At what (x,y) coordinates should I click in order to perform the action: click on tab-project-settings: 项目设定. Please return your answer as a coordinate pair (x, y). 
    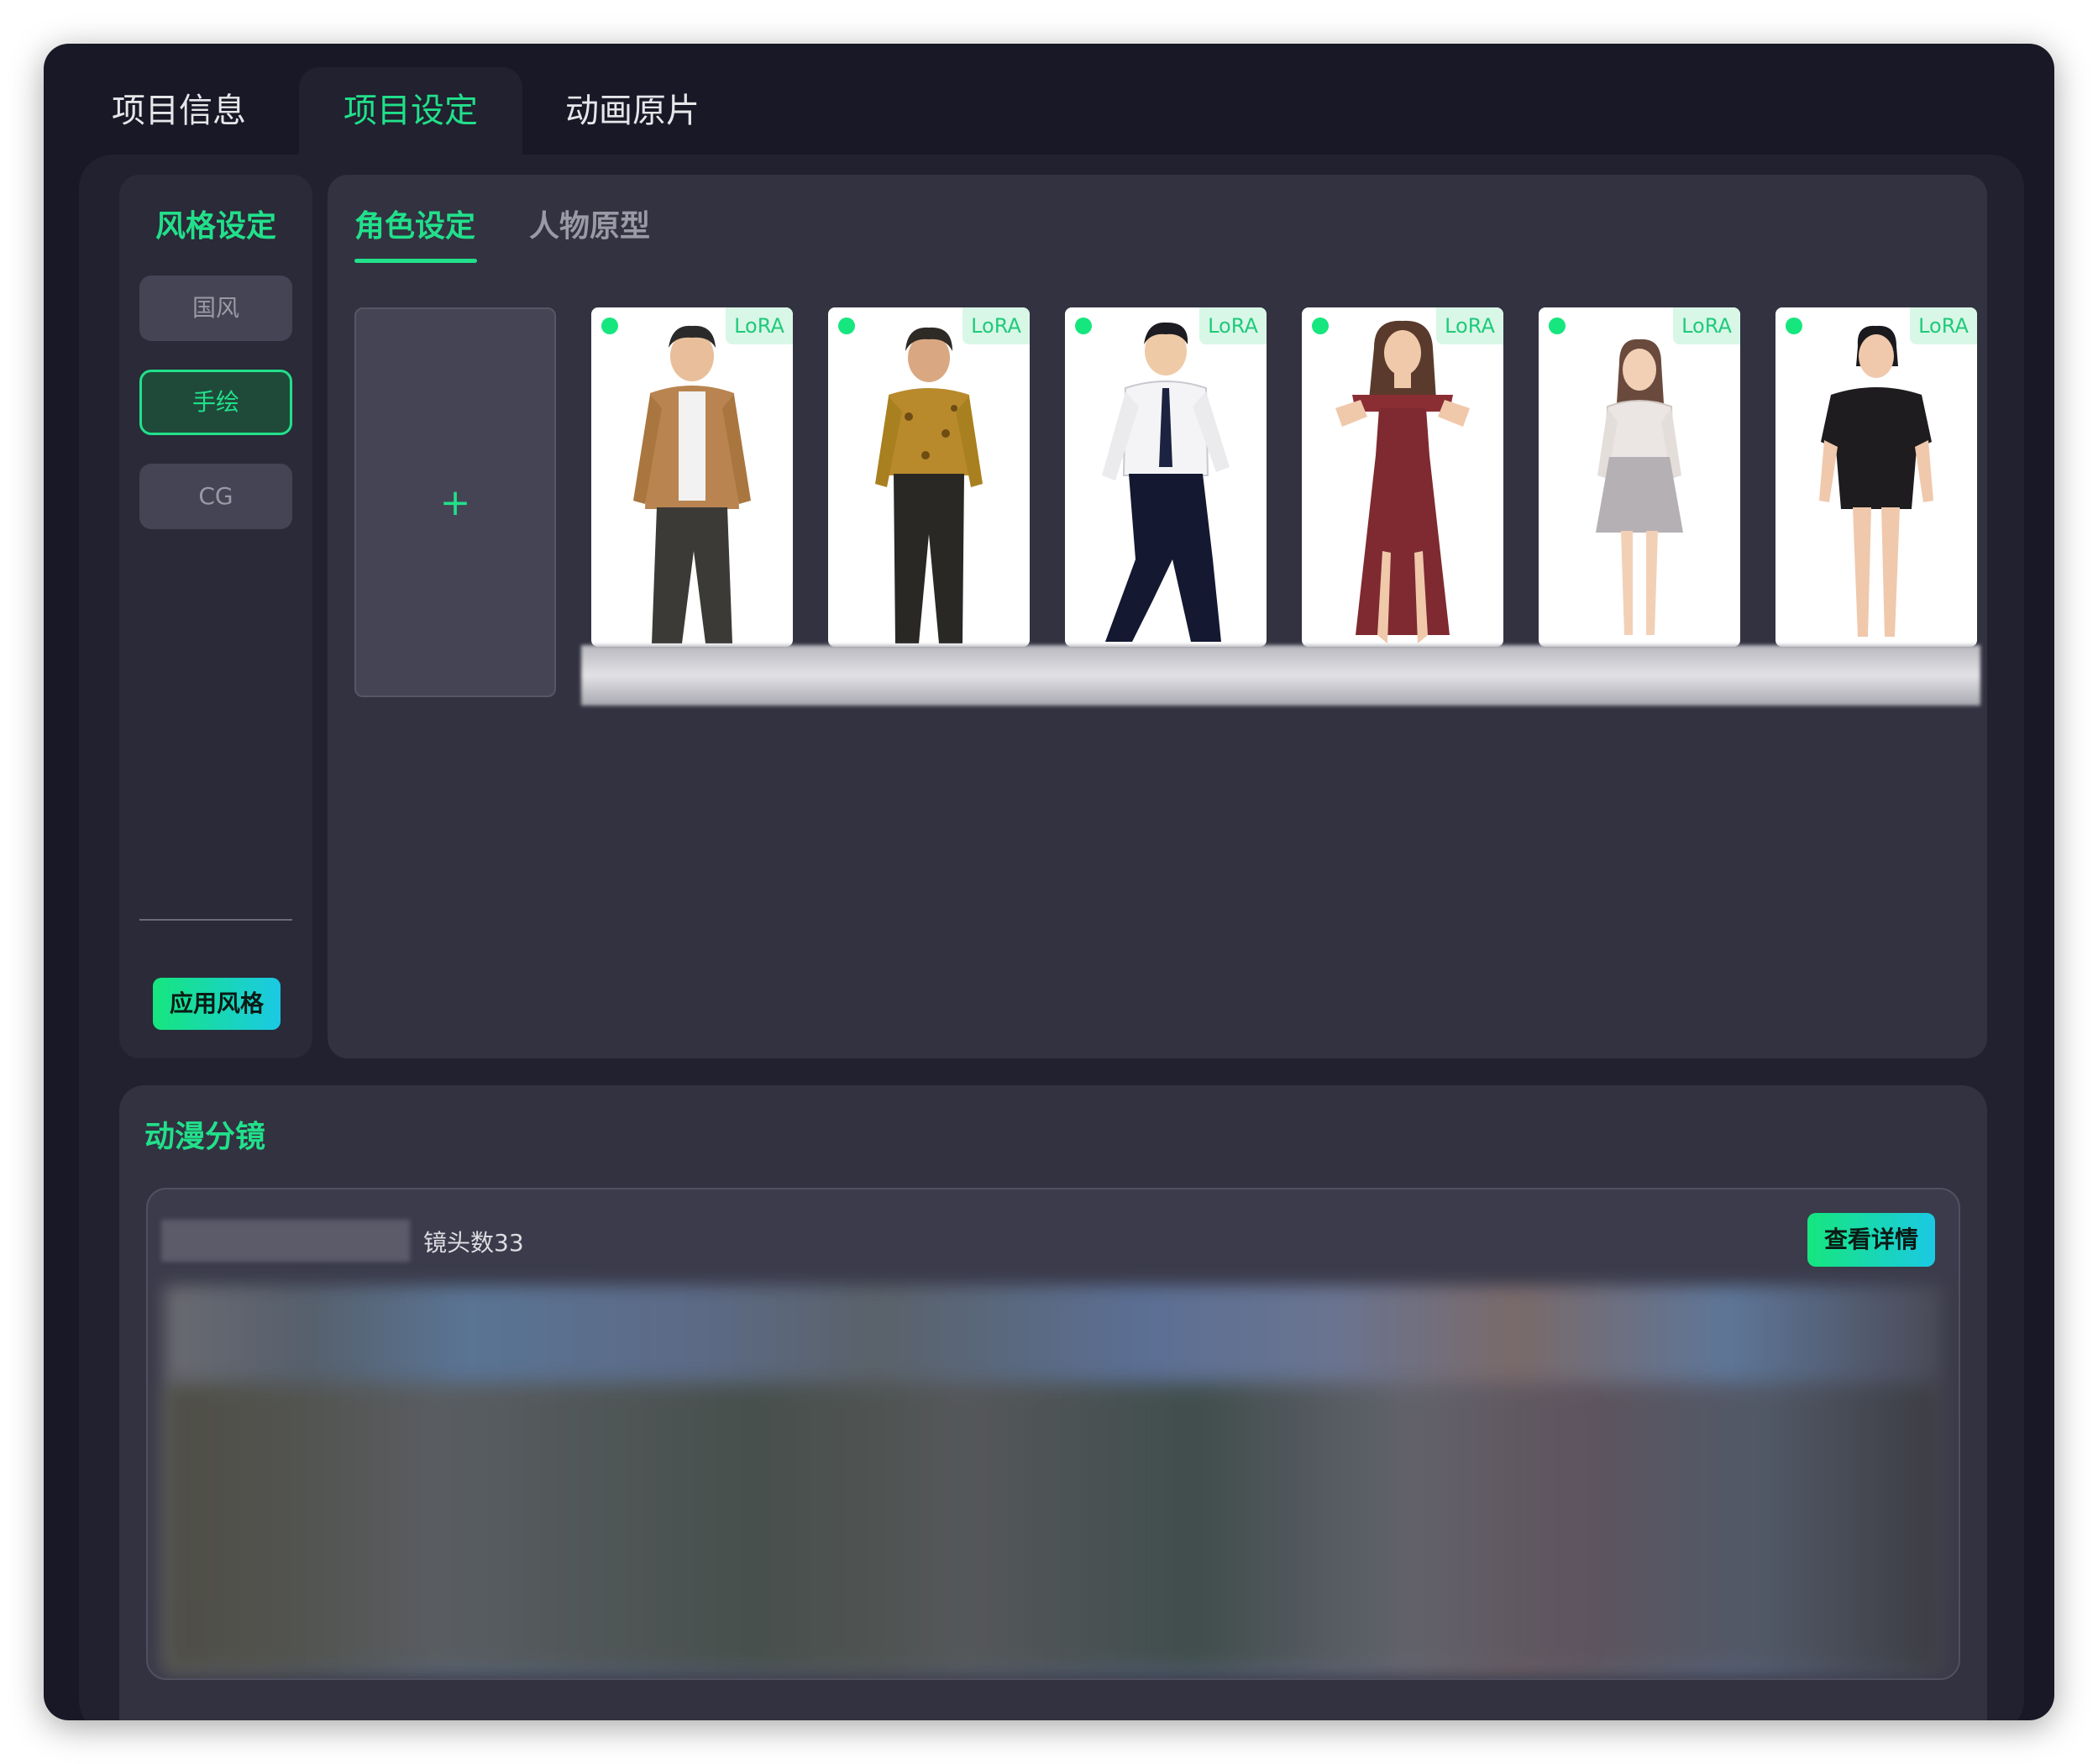
    Looking at the image, I should click on (410, 111).